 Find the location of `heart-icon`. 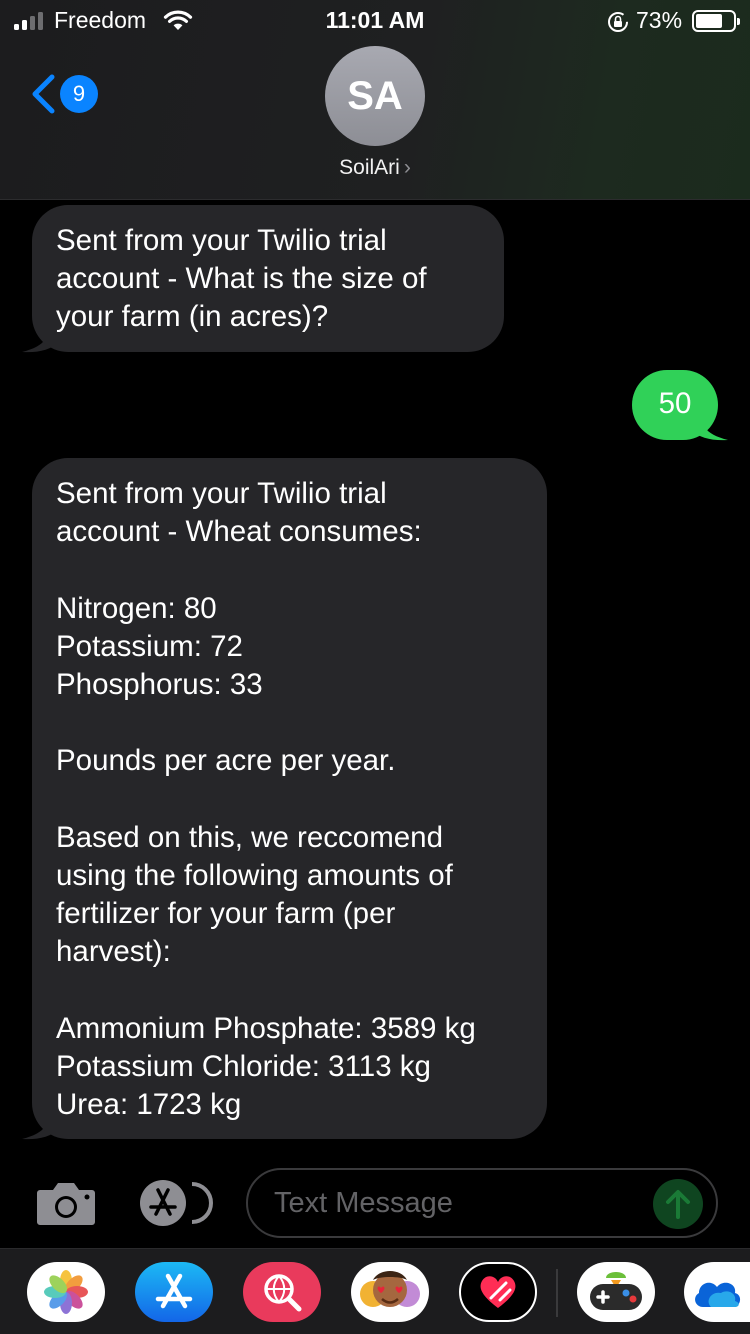

heart-icon is located at coordinates (498, 1292).